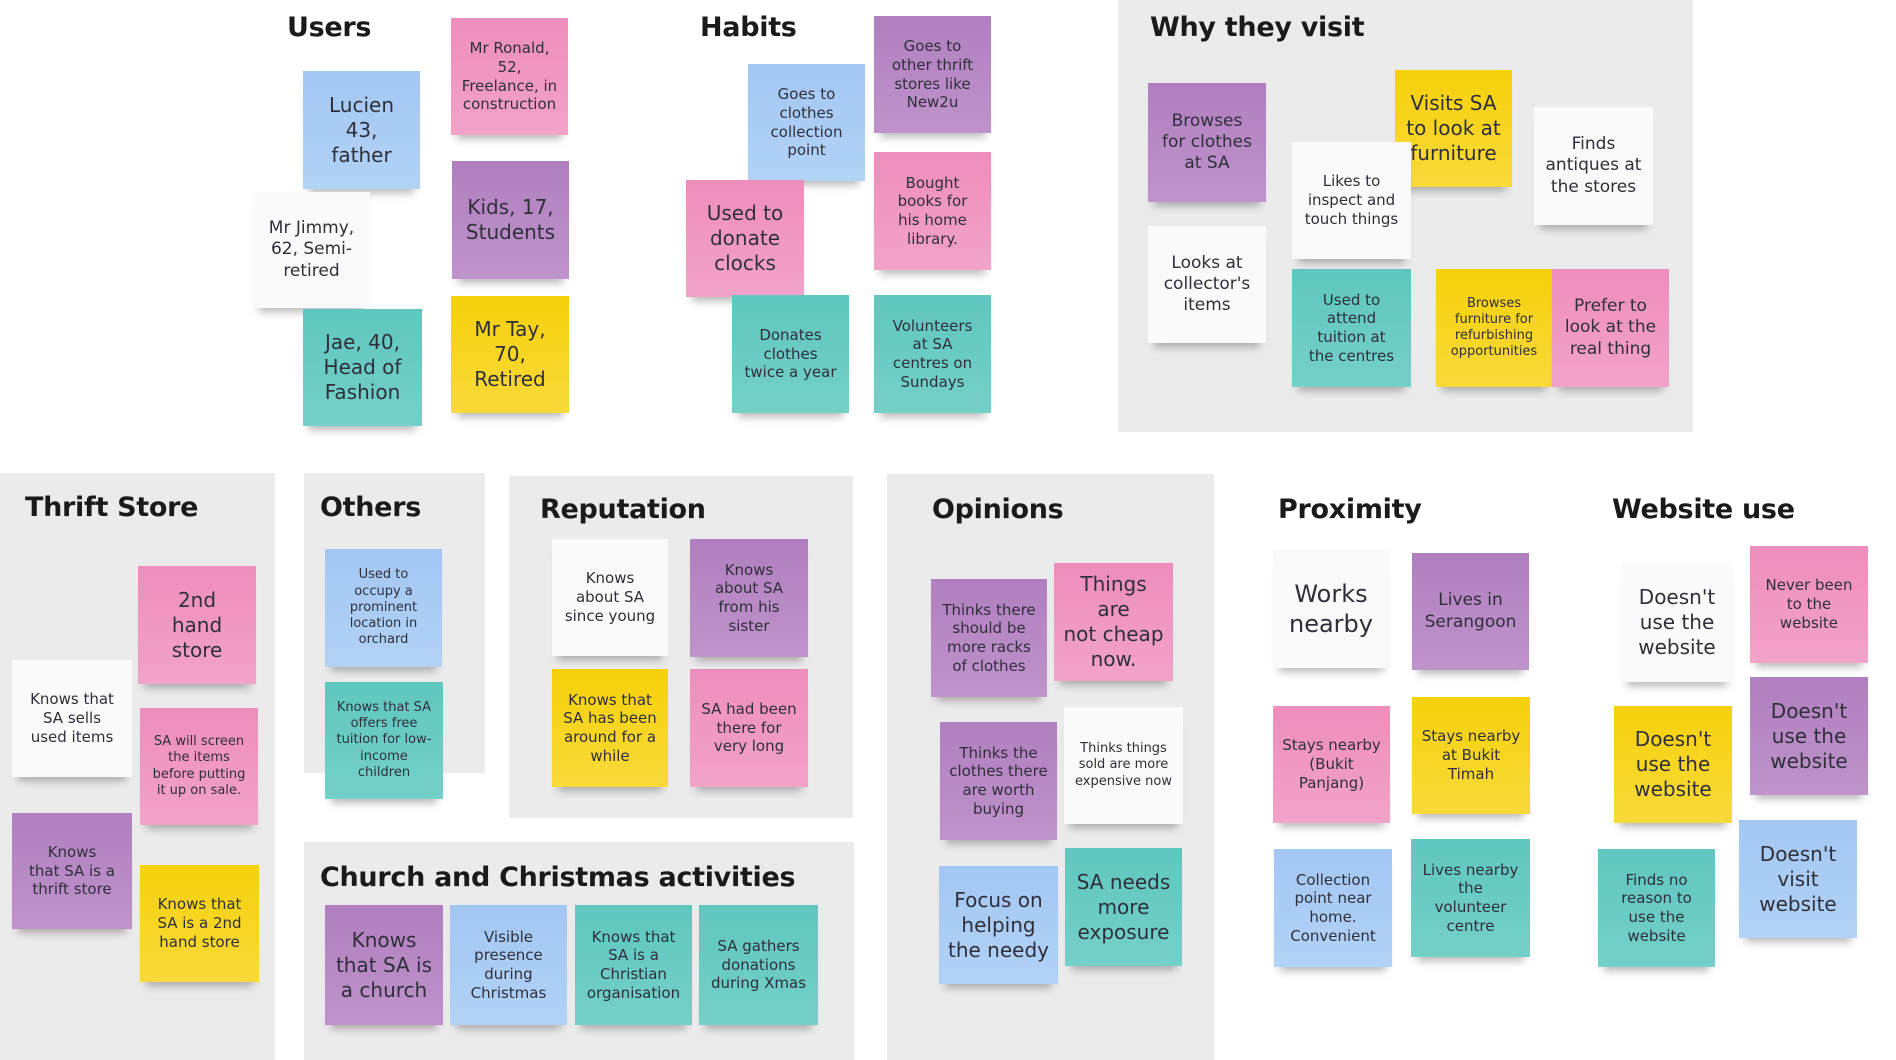  I want to click on sticky-note: SA had been there for very long, so click(749, 728).